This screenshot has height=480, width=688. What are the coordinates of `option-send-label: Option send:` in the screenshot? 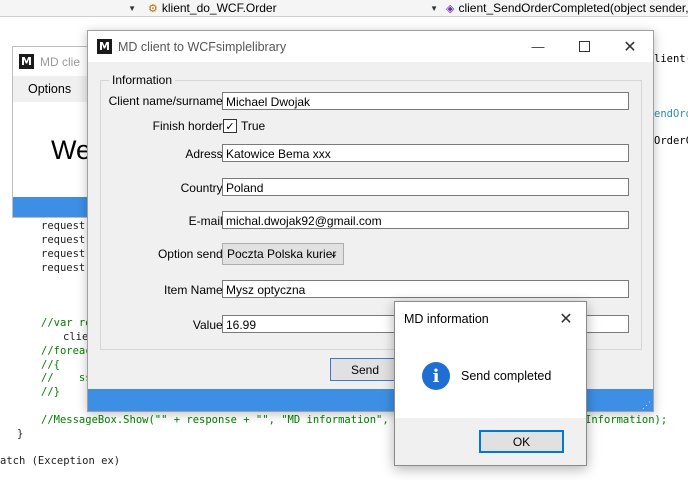 It's located at (191, 254).